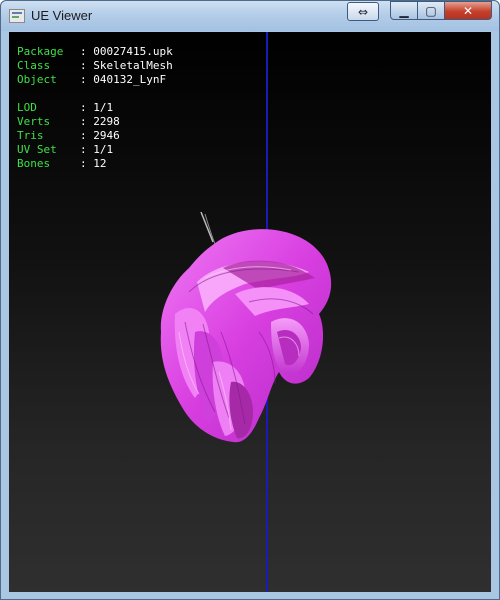  I want to click on hud-spacer, so click(95, 94).